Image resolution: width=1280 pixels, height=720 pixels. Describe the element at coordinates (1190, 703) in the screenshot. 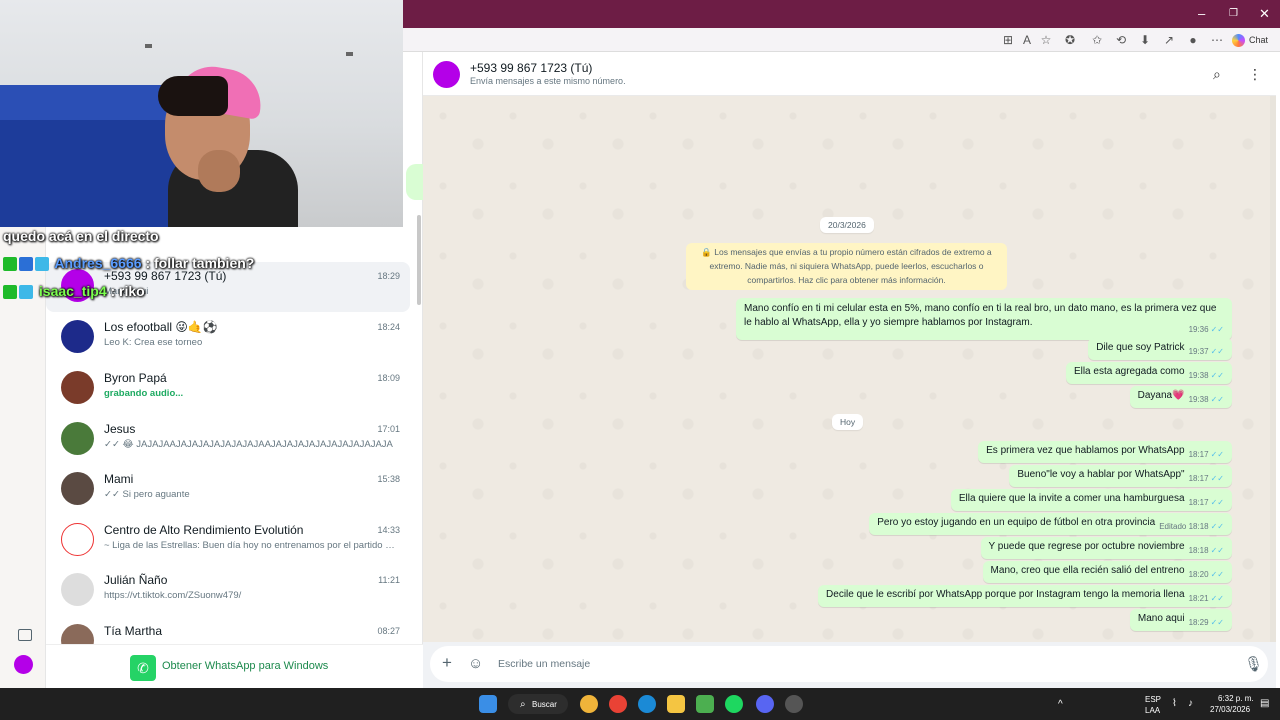

I see `volume-icon: ♪` at that location.